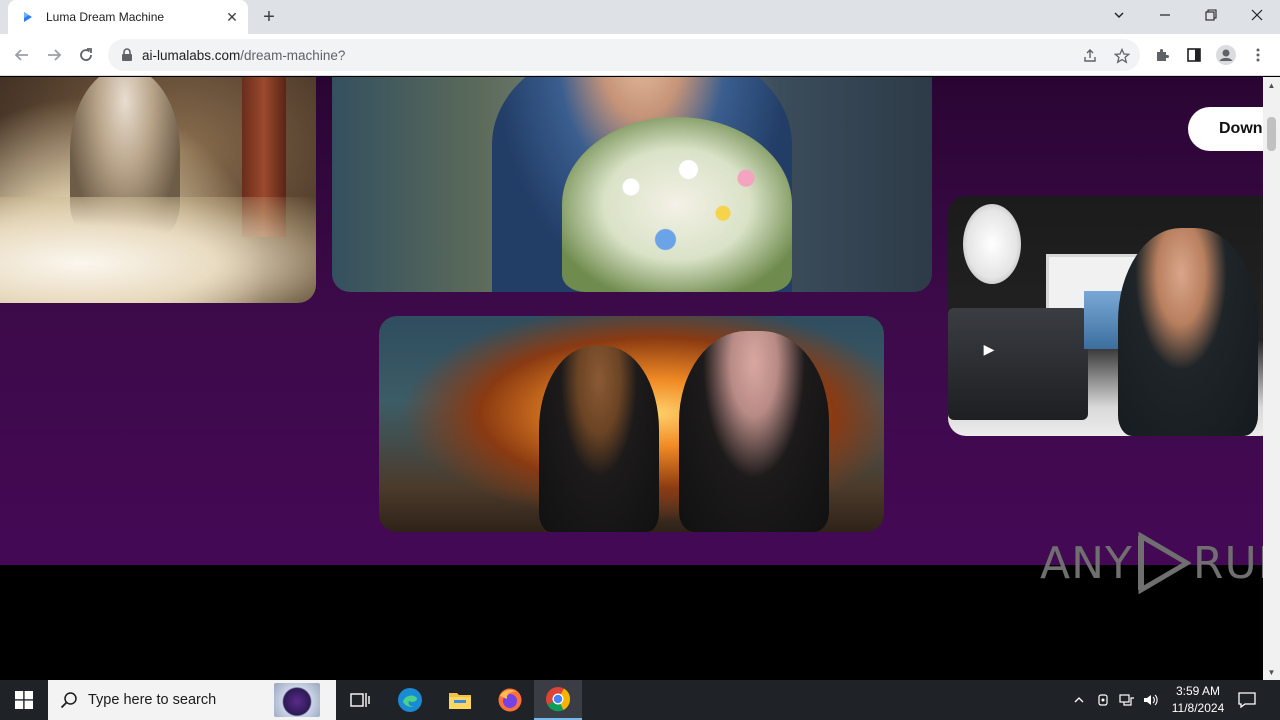 The width and height of the screenshot is (1280, 720). I want to click on extensions-puzzle-icon, so click(1162, 55).